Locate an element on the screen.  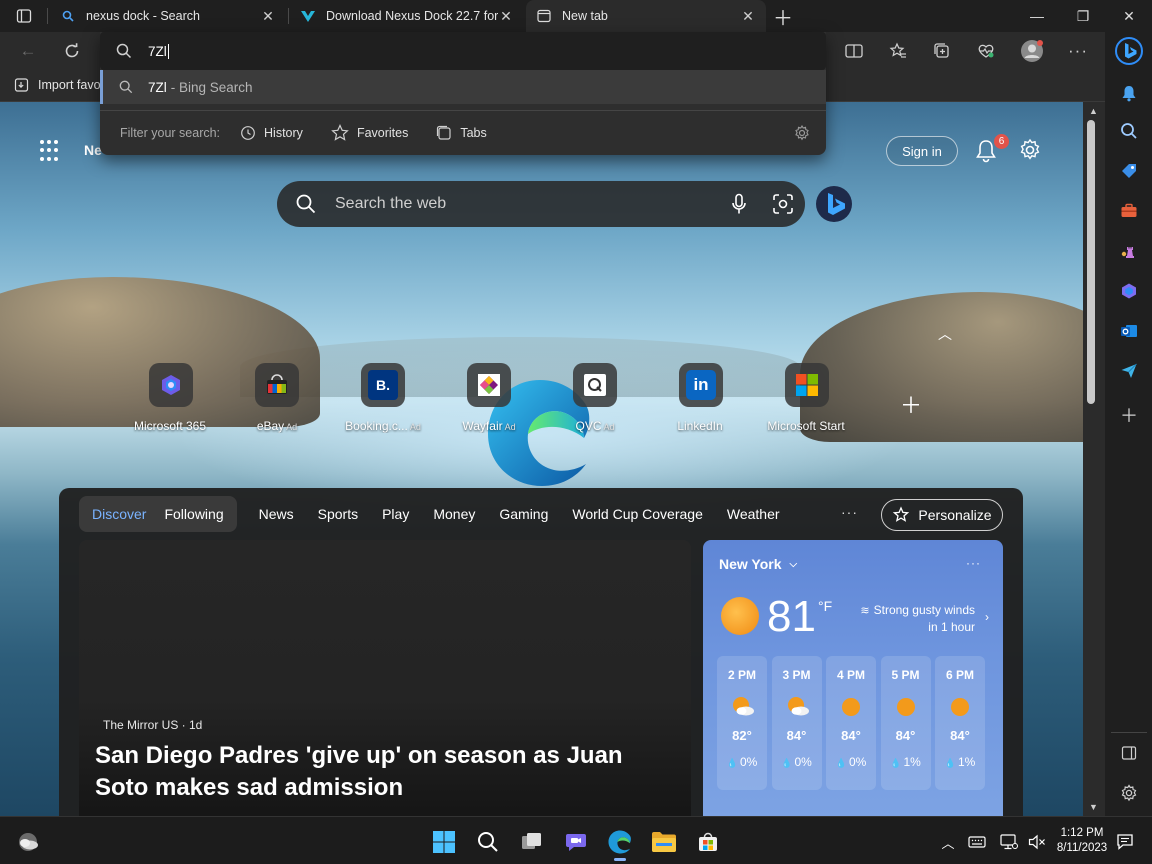
suggestion-item: 7Zl - Bing Search is located at coordinates (463, 87).